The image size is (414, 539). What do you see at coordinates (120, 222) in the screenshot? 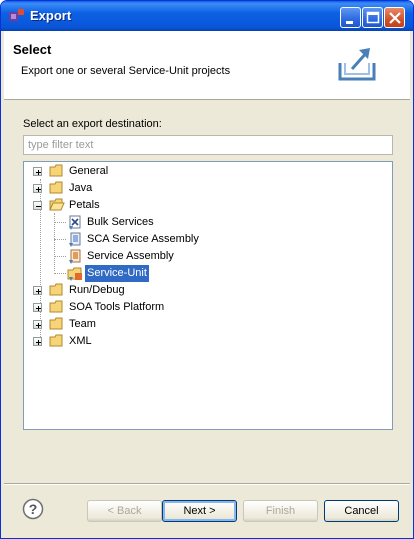
I see `tree-item-label: Bulk Services` at bounding box center [120, 222].